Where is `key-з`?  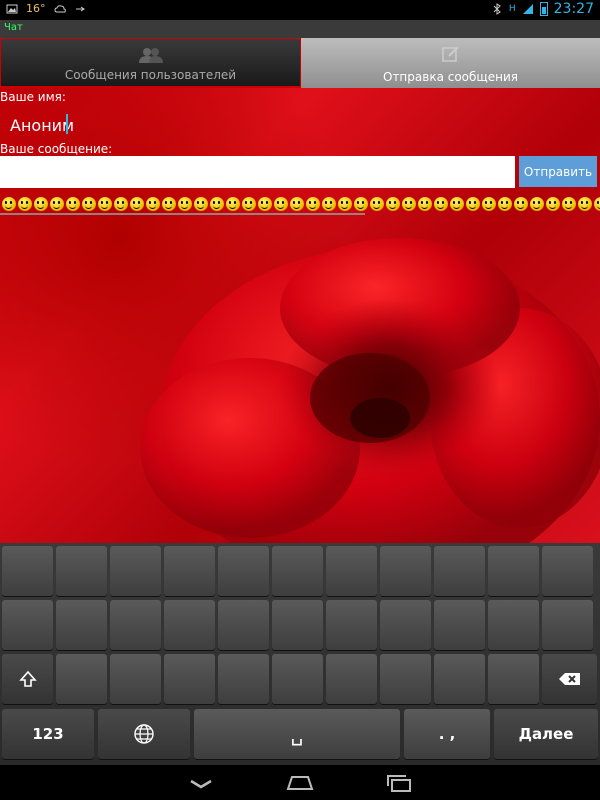 key-з is located at coordinates (513, 571).